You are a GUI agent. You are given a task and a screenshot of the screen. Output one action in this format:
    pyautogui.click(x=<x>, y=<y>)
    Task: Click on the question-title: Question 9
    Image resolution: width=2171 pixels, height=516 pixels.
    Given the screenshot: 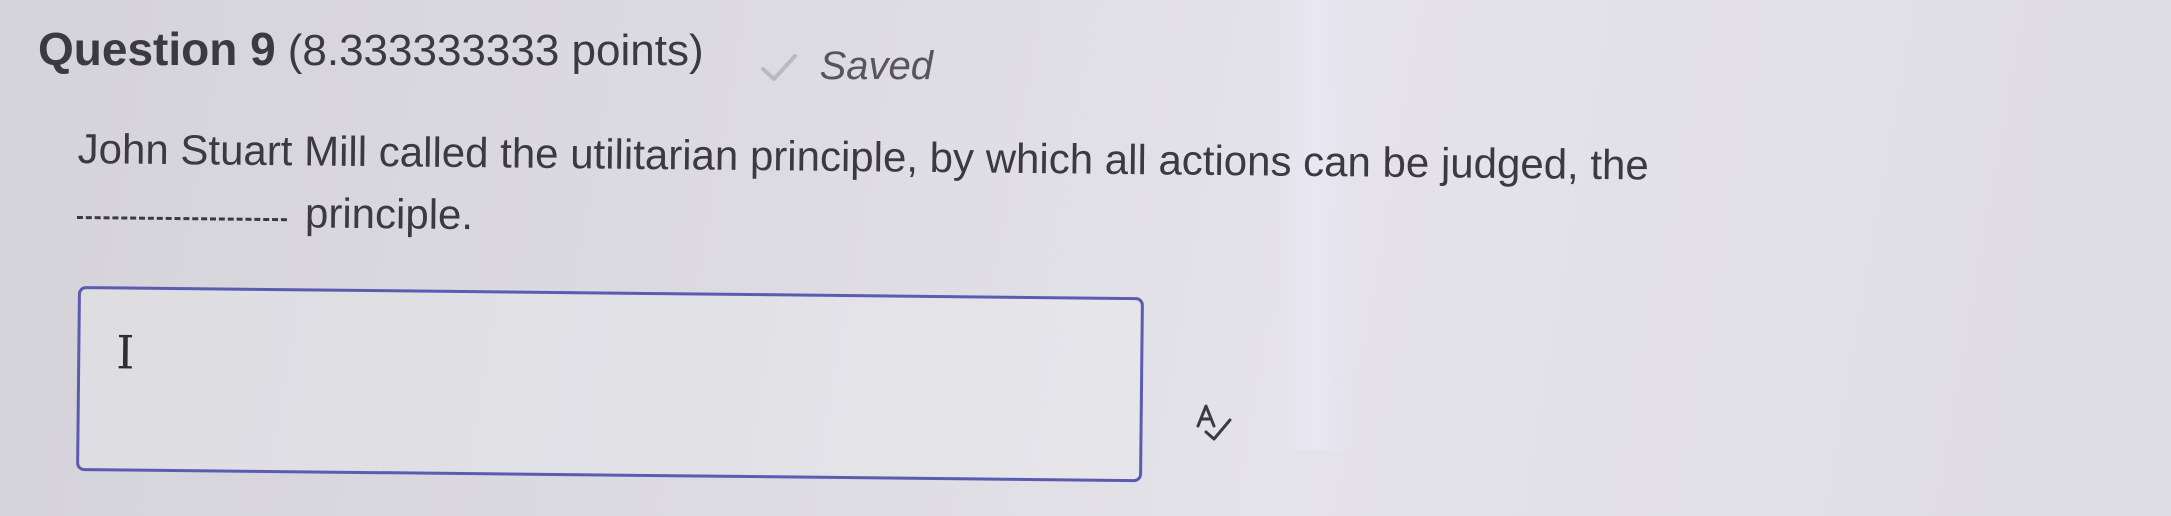 What is the action you would take?
    pyautogui.click(x=157, y=49)
    